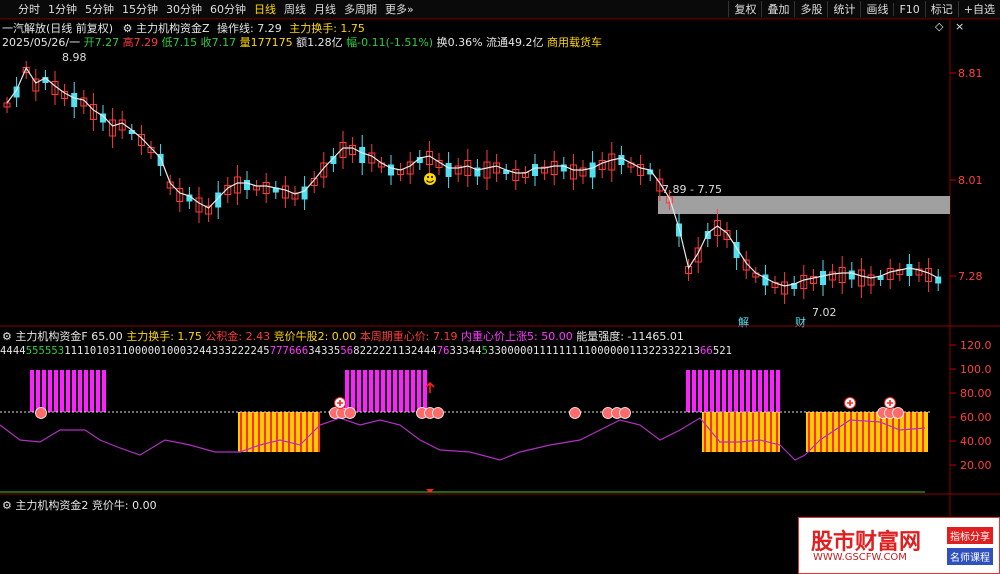  I want to click on osc-axis-label: 60.00, so click(976, 417).